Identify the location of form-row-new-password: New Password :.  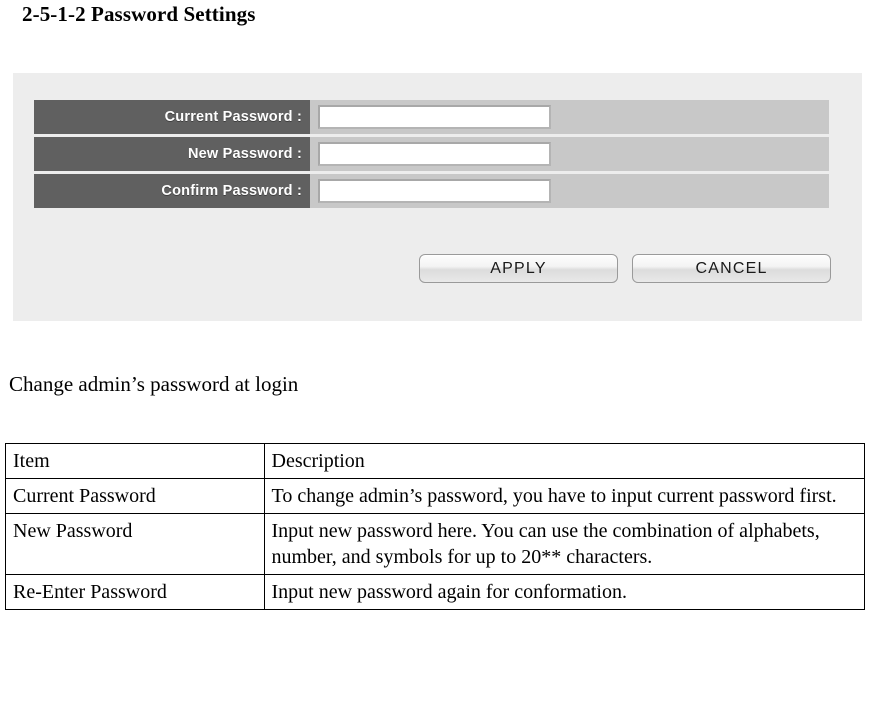
(431, 154).